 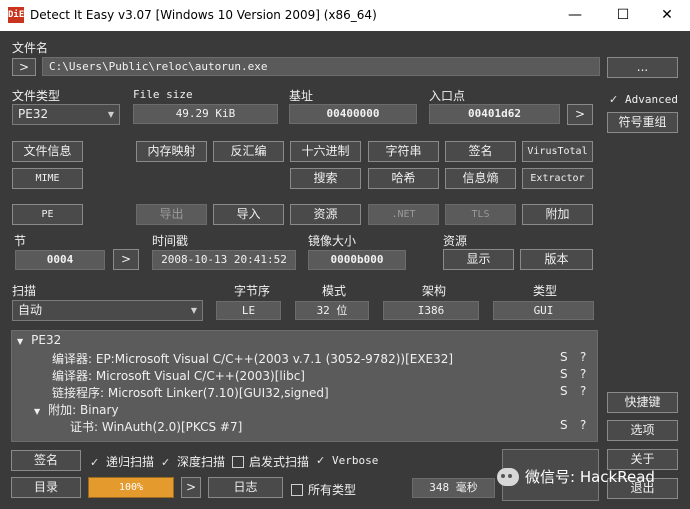 What do you see at coordinates (131, 487) in the screenshot?
I see `scan-progress-bar: 100%` at bounding box center [131, 487].